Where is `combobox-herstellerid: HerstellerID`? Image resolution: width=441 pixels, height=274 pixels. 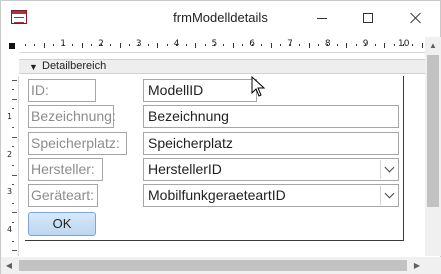
combobox-herstellerid: HerstellerID is located at coordinates (271, 169).